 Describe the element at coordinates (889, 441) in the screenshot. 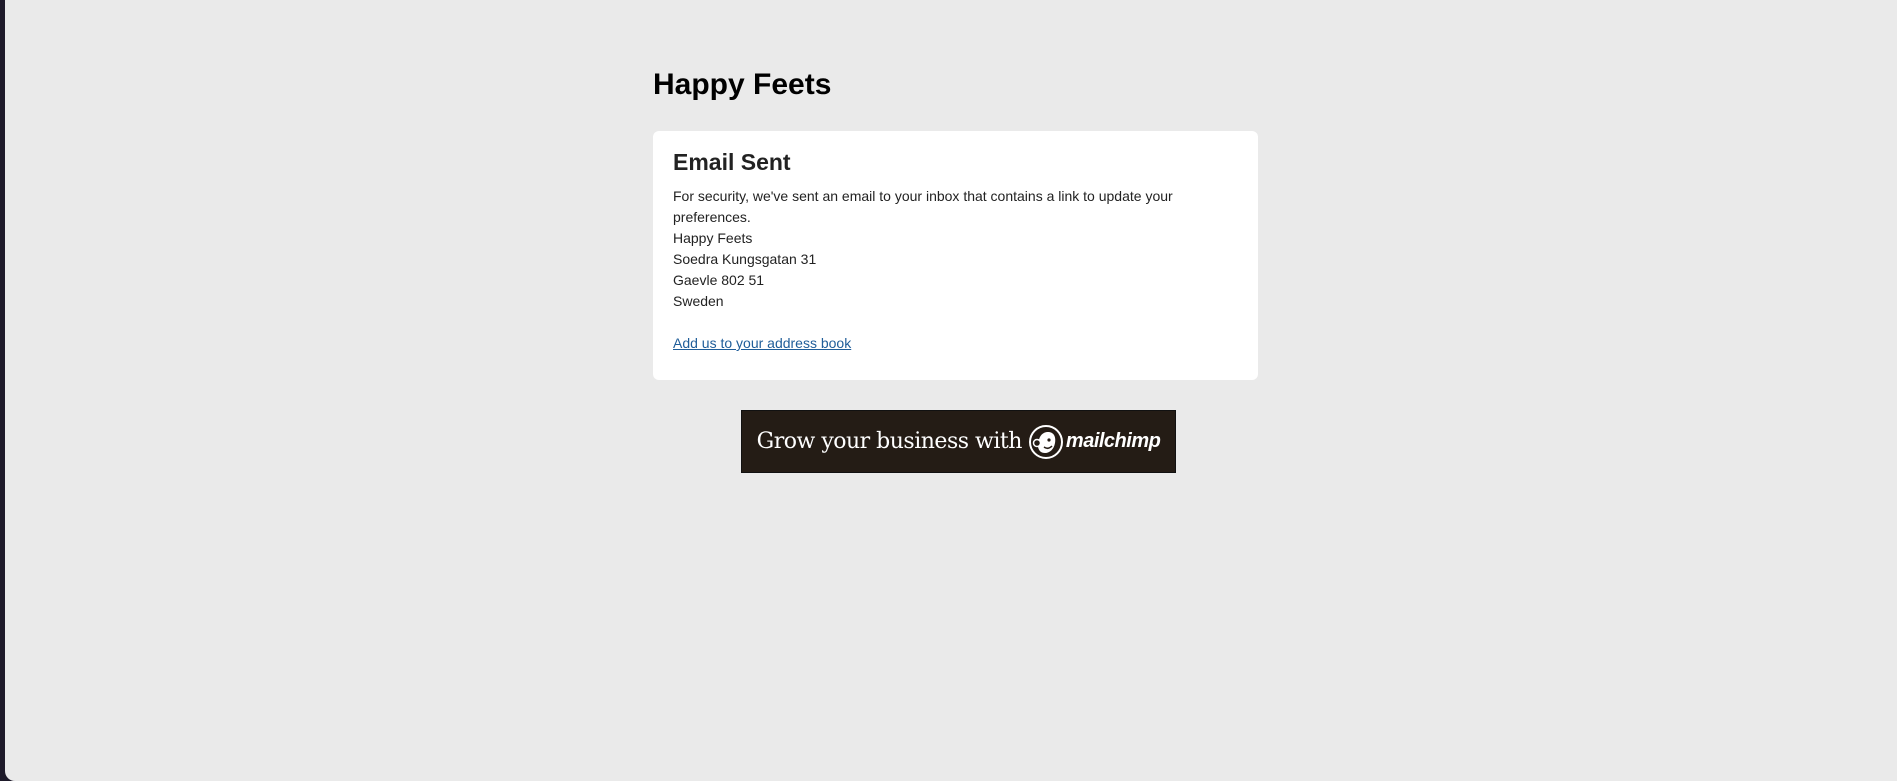

I see `banner-tagline: Grow your business with` at that location.